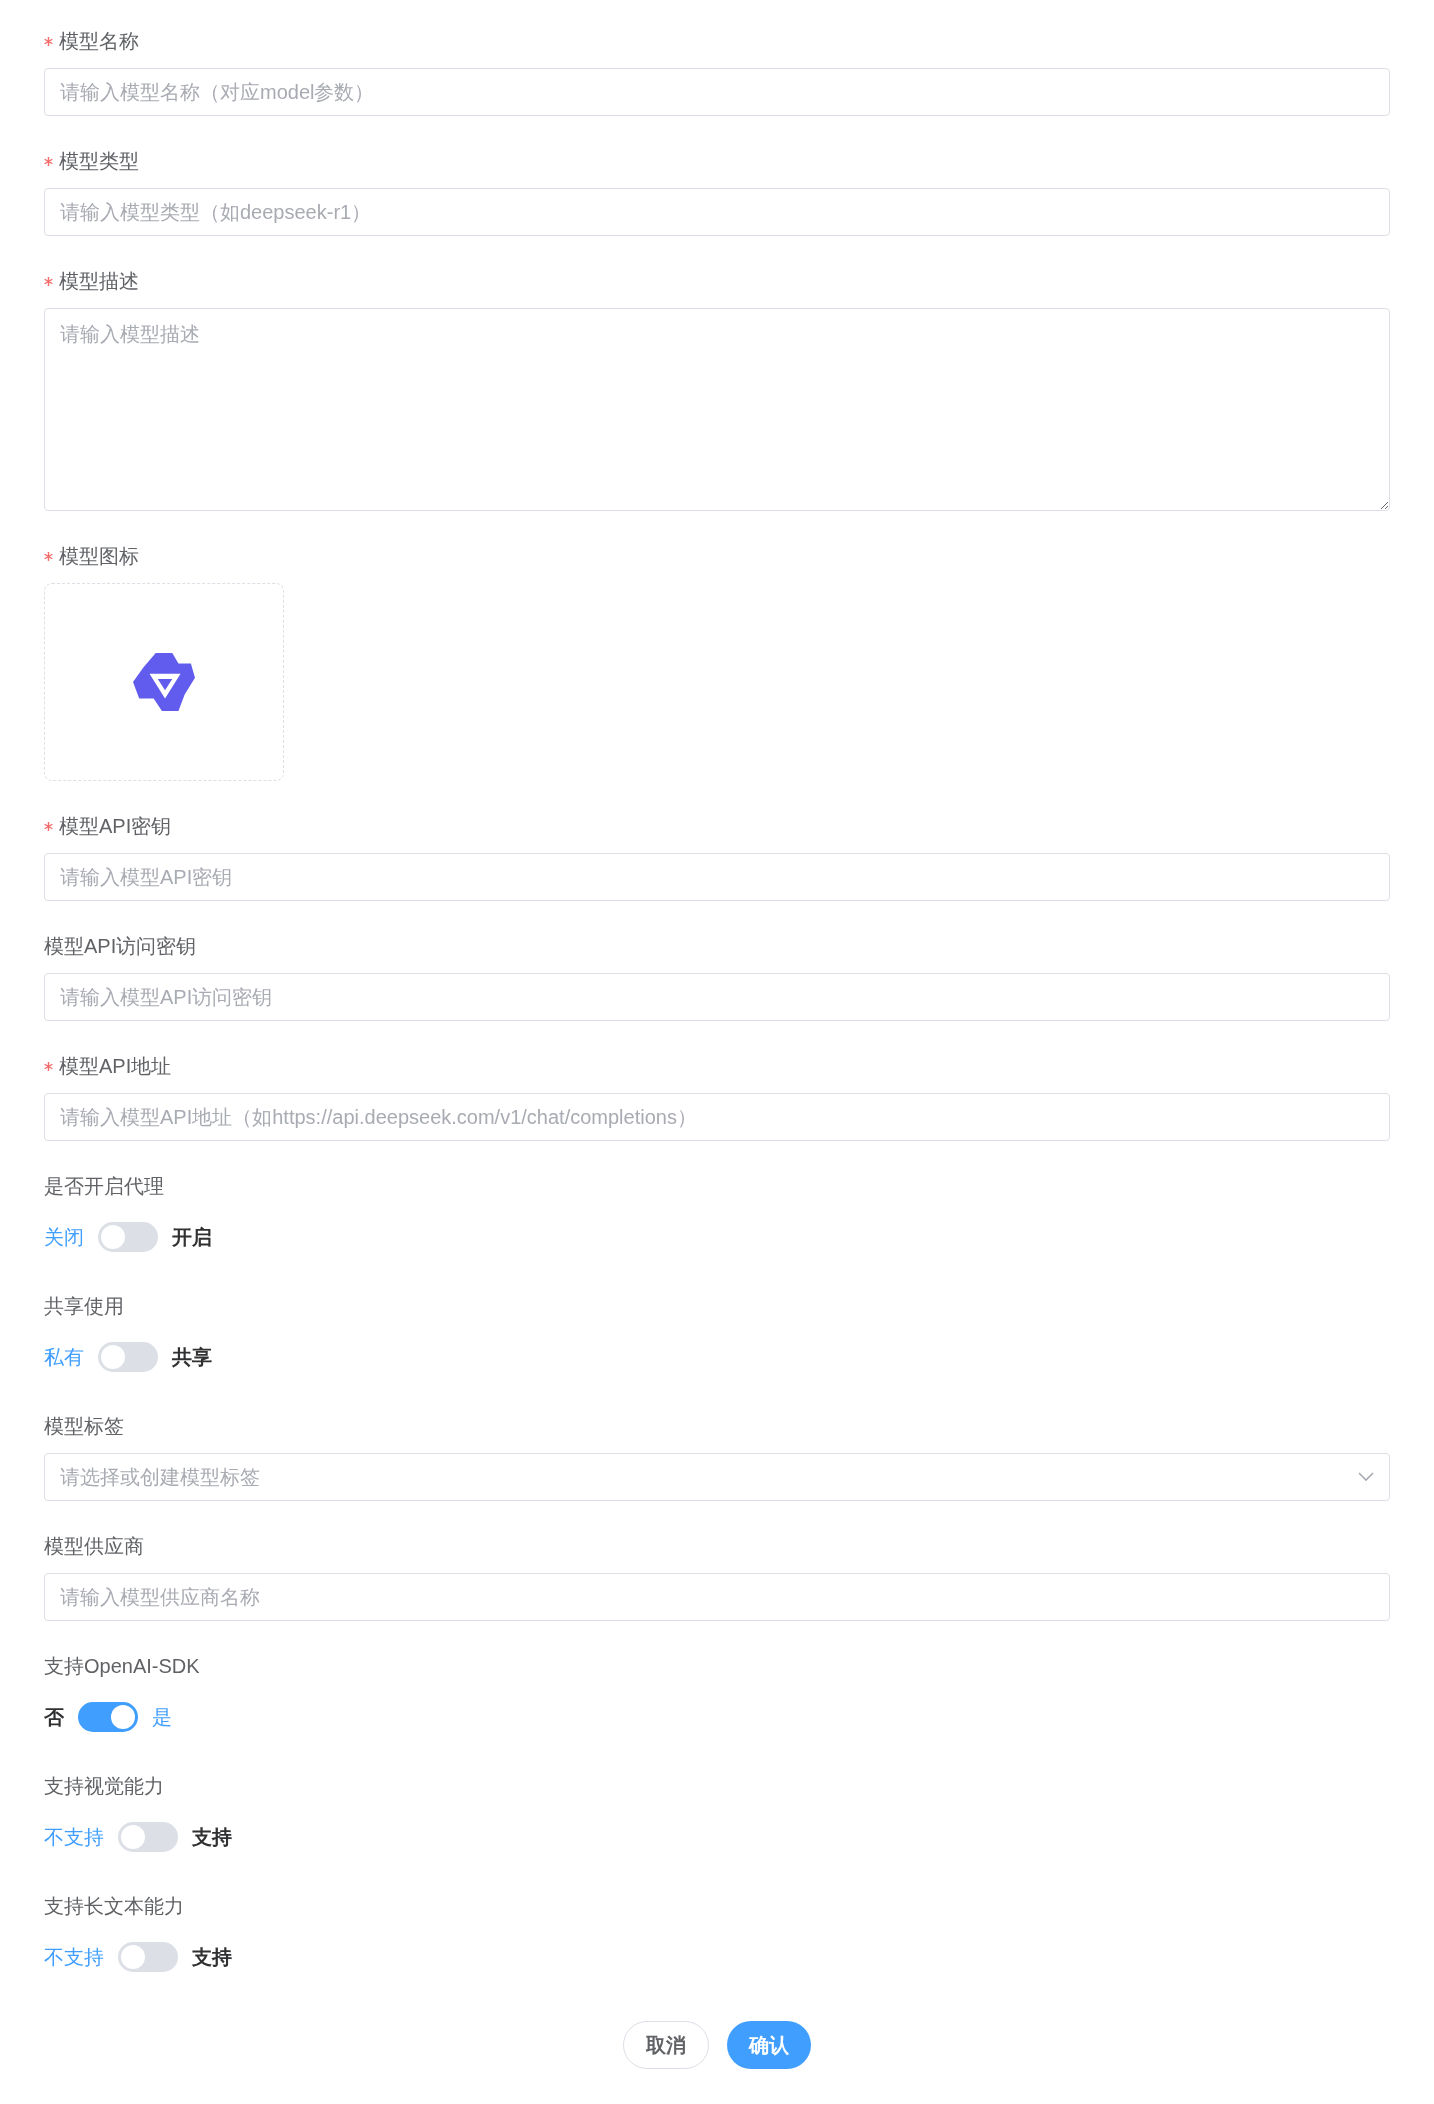  I want to click on field-label: 模型图标, so click(99, 556).